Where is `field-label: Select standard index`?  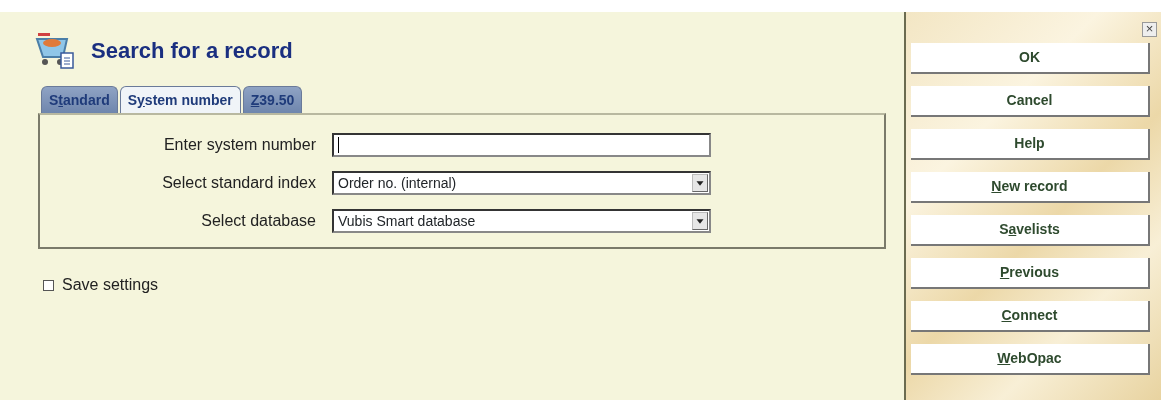
field-label: Select standard index is located at coordinates (239, 183).